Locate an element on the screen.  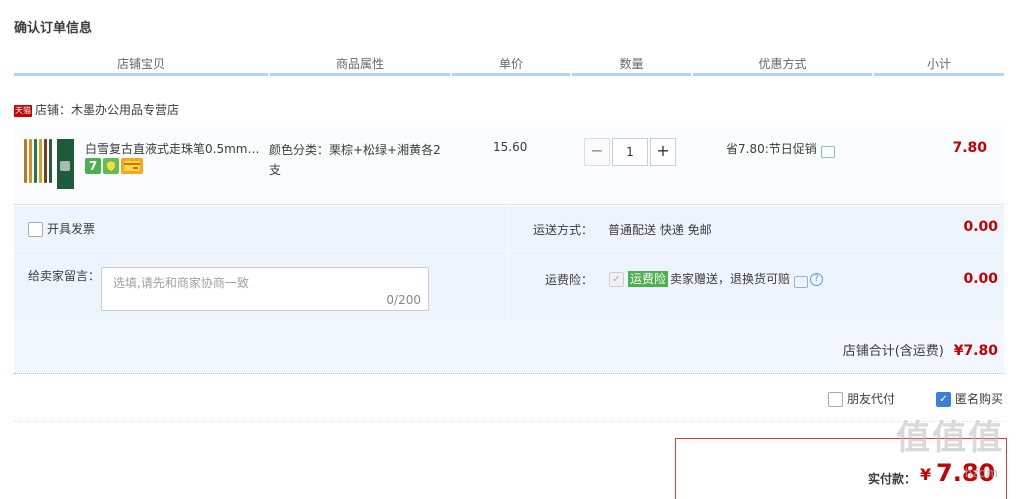
shop-name: 店铺：木墨办公用品专营店 is located at coordinates (107, 110).